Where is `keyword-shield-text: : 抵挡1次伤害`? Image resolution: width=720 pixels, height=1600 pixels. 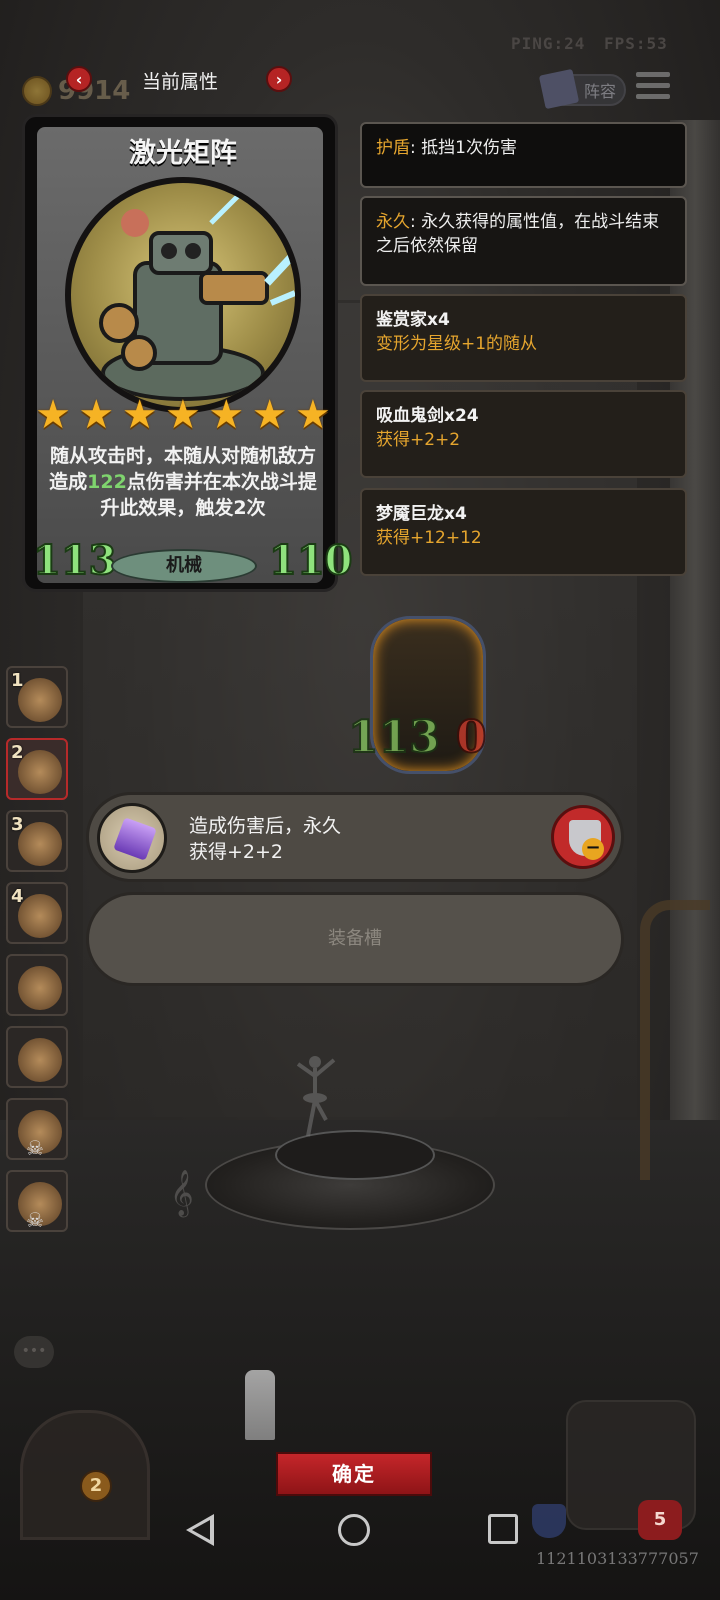 keyword-shield-text: : 抵挡1次伤害 is located at coordinates (463, 148).